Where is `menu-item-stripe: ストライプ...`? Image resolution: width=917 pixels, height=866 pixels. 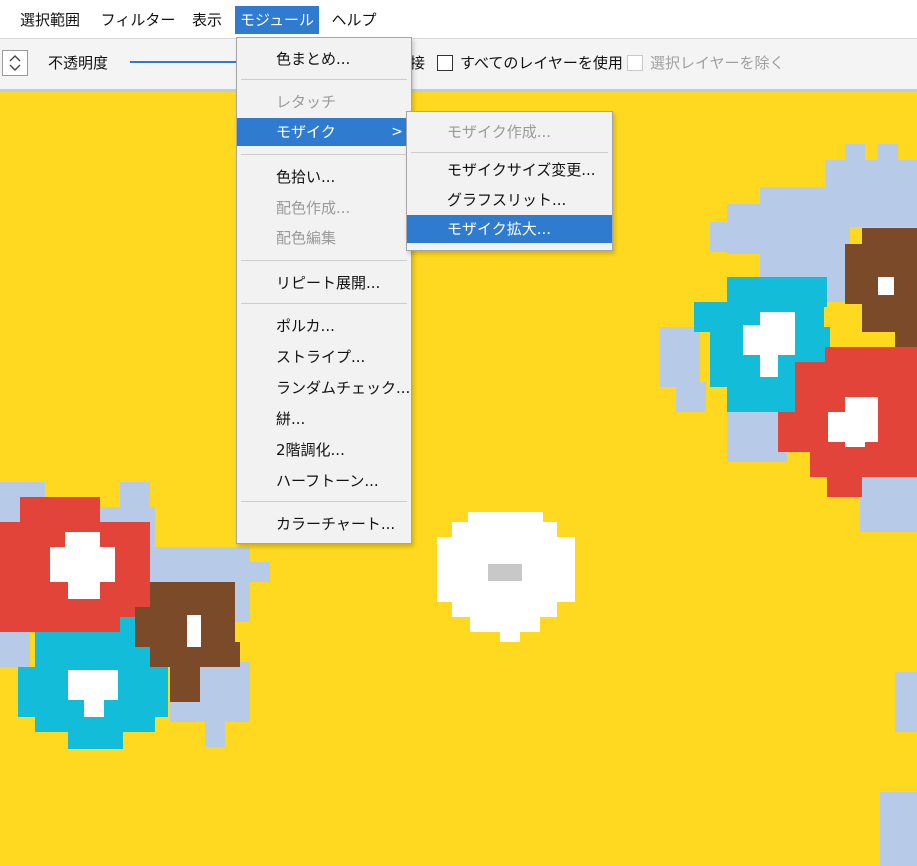
menu-item-stripe: ストライプ... is located at coordinates (324, 357).